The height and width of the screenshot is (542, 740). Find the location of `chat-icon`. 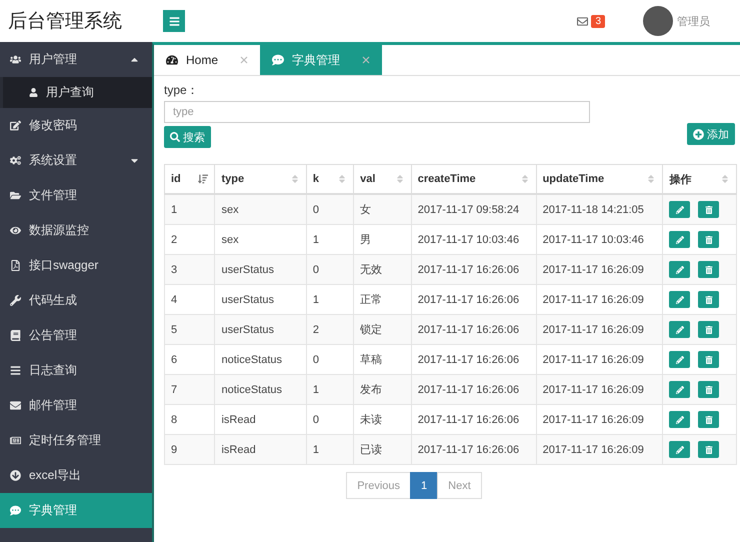

chat-icon is located at coordinates (278, 60).